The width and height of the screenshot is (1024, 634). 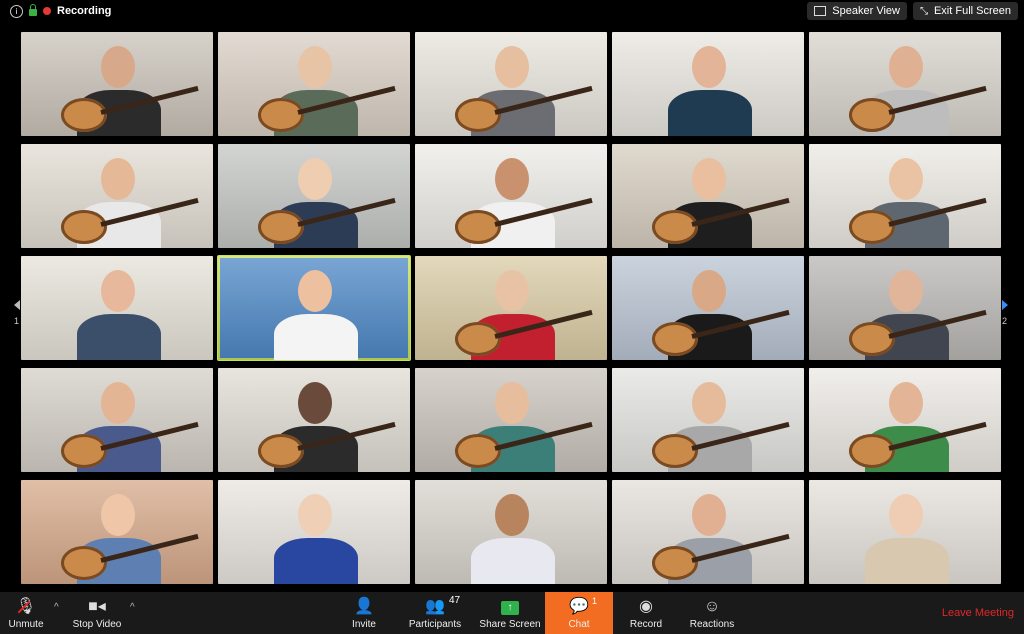 I want to click on invite-button: 👤 Invite, so click(x=364, y=613).